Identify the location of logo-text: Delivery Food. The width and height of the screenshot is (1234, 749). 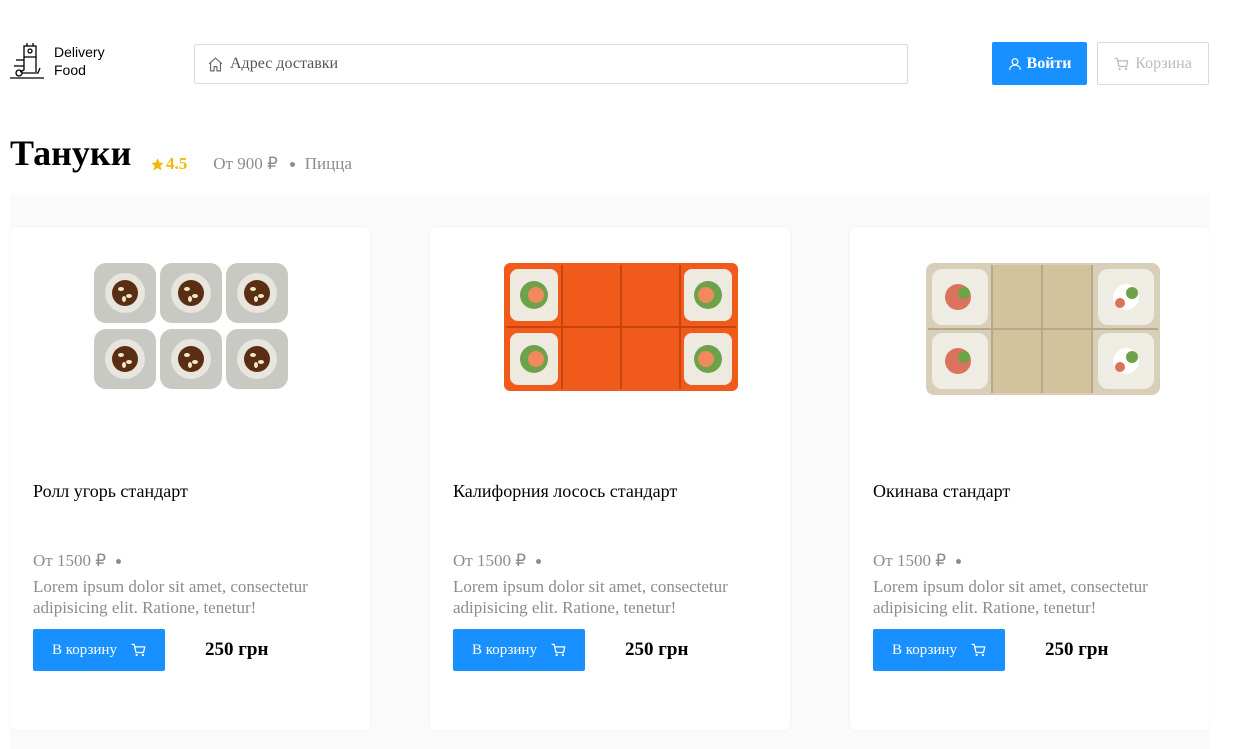
(79, 61).